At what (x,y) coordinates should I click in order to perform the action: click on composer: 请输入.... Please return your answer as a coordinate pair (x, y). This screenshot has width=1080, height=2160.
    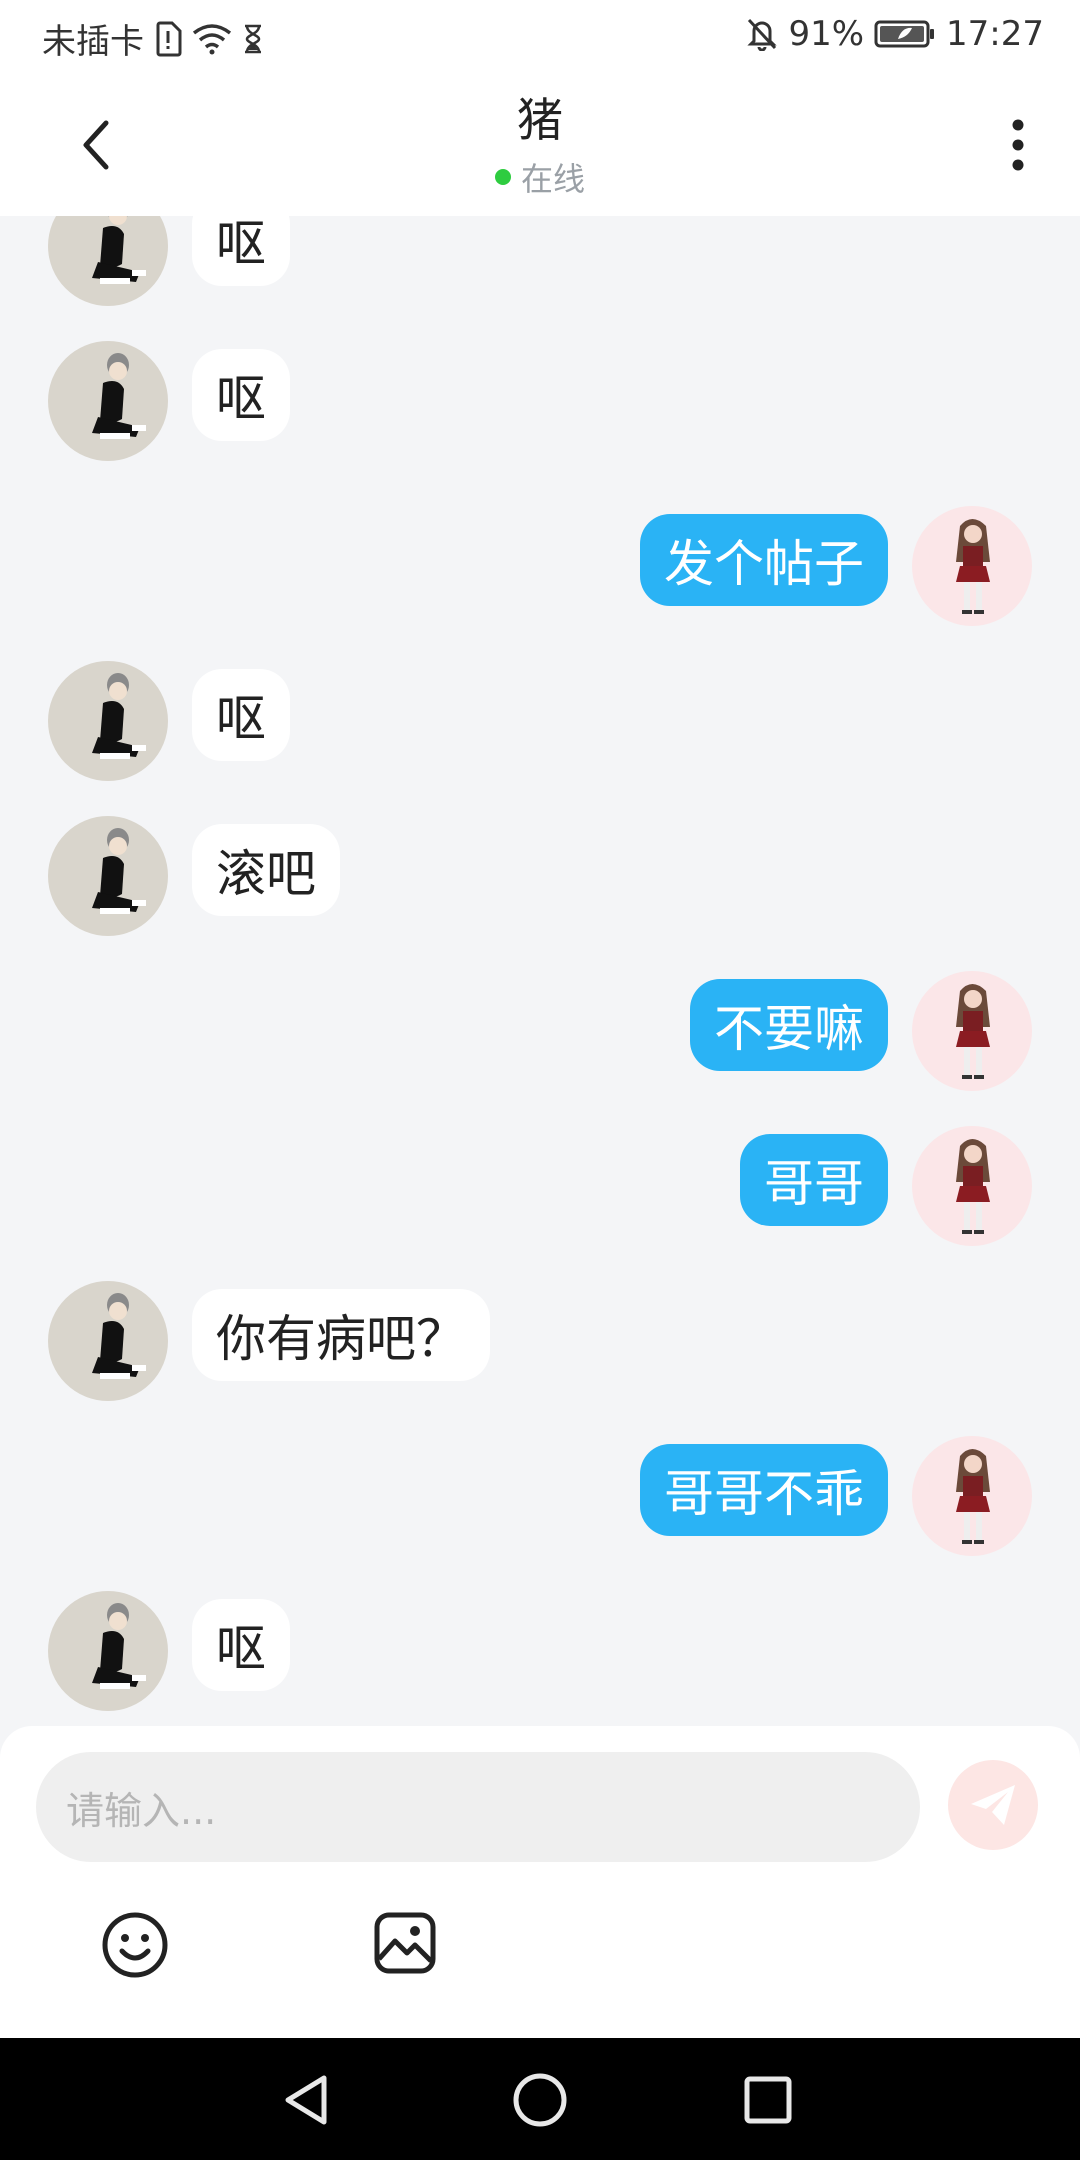
    Looking at the image, I should click on (540, 1882).